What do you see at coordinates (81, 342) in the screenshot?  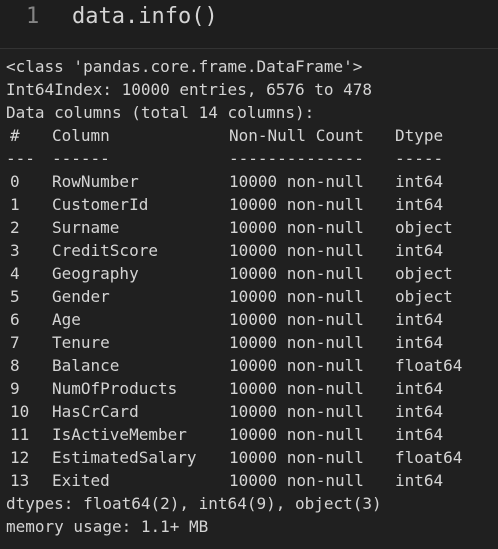 I see `row-column-name: Tenure` at bounding box center [81, 342].